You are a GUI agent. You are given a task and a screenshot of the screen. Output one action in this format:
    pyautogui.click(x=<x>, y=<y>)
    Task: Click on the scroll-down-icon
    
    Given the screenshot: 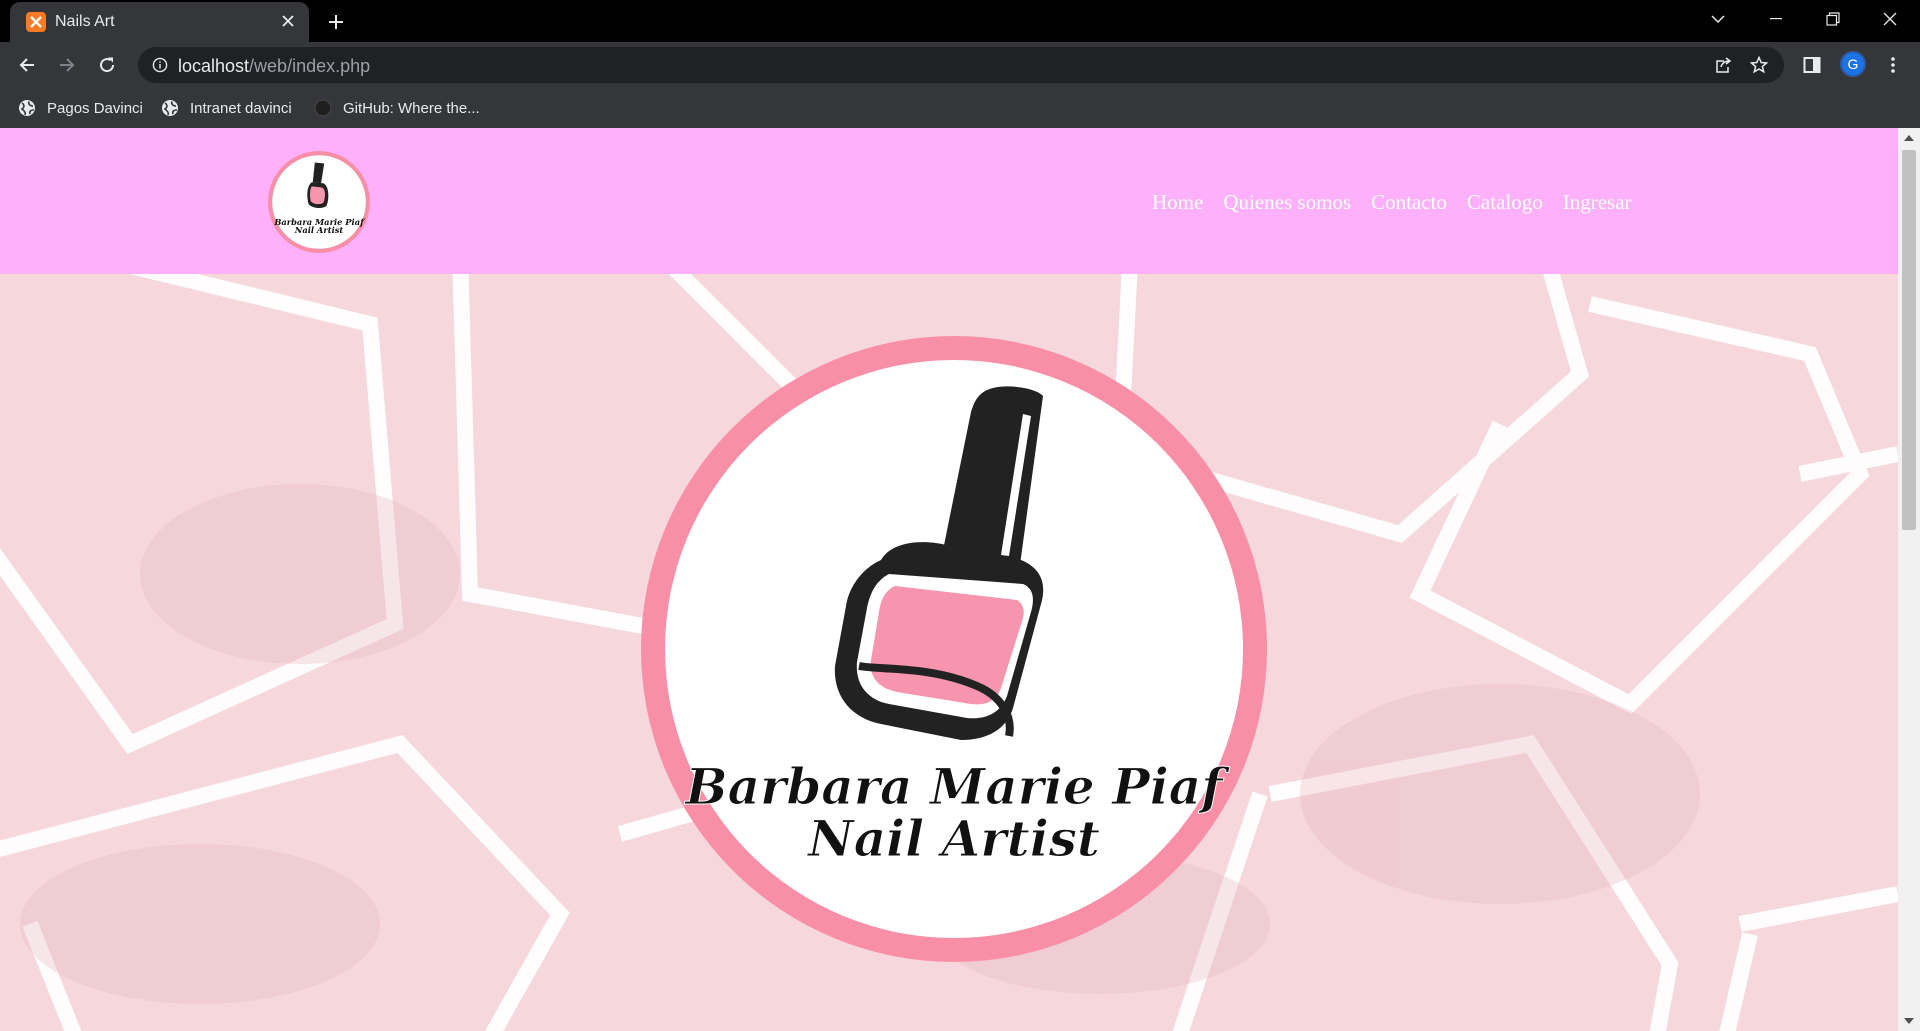 What is the action you would take?
    pyautogui.click(x=1909, y=1021)
    